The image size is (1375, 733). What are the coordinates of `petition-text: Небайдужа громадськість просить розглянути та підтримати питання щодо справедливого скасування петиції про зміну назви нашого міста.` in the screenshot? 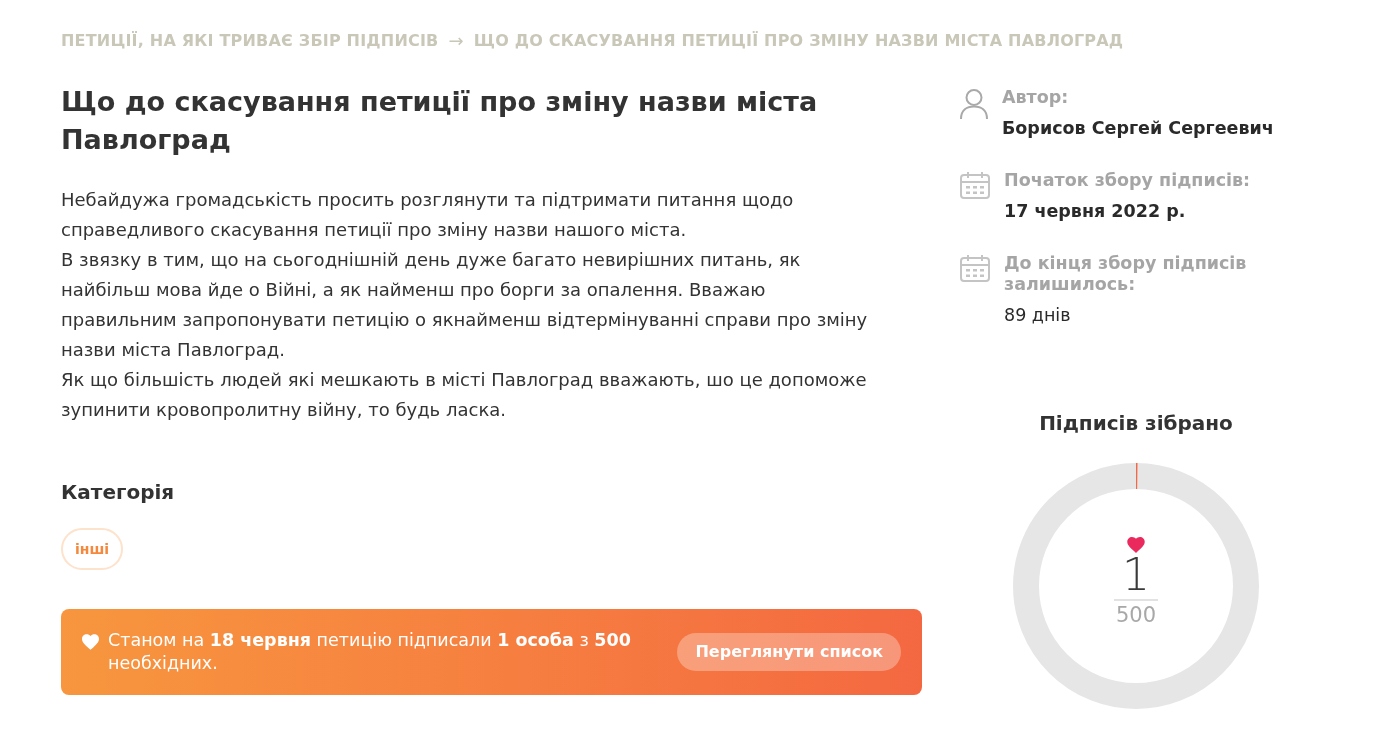 It's located at (428, 215).